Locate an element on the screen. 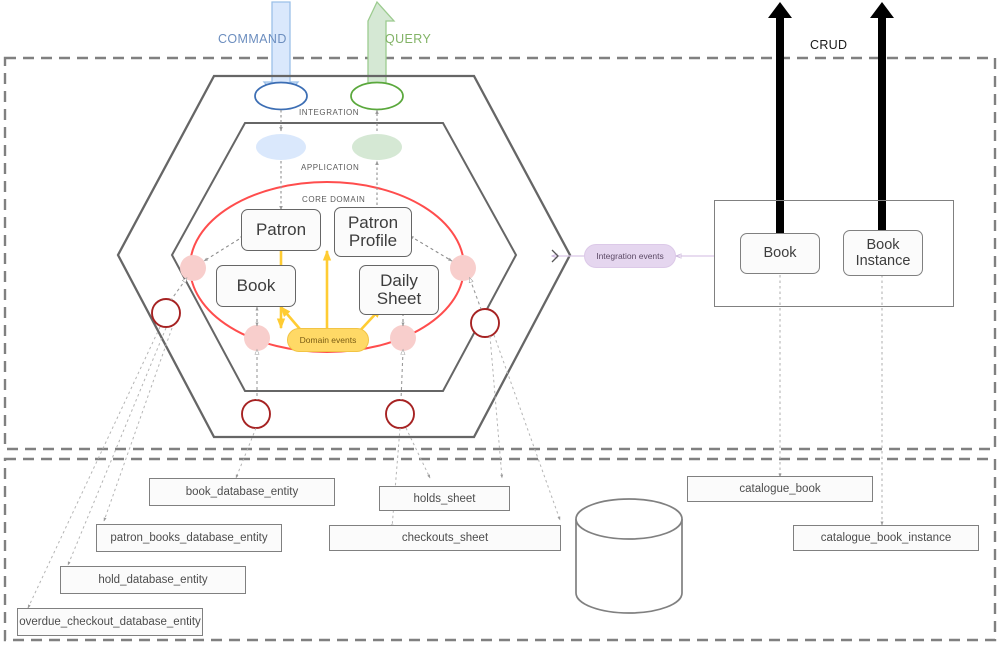  table-checkouts-sheet: checkouts_sheet is located at coordinates (445, 538).